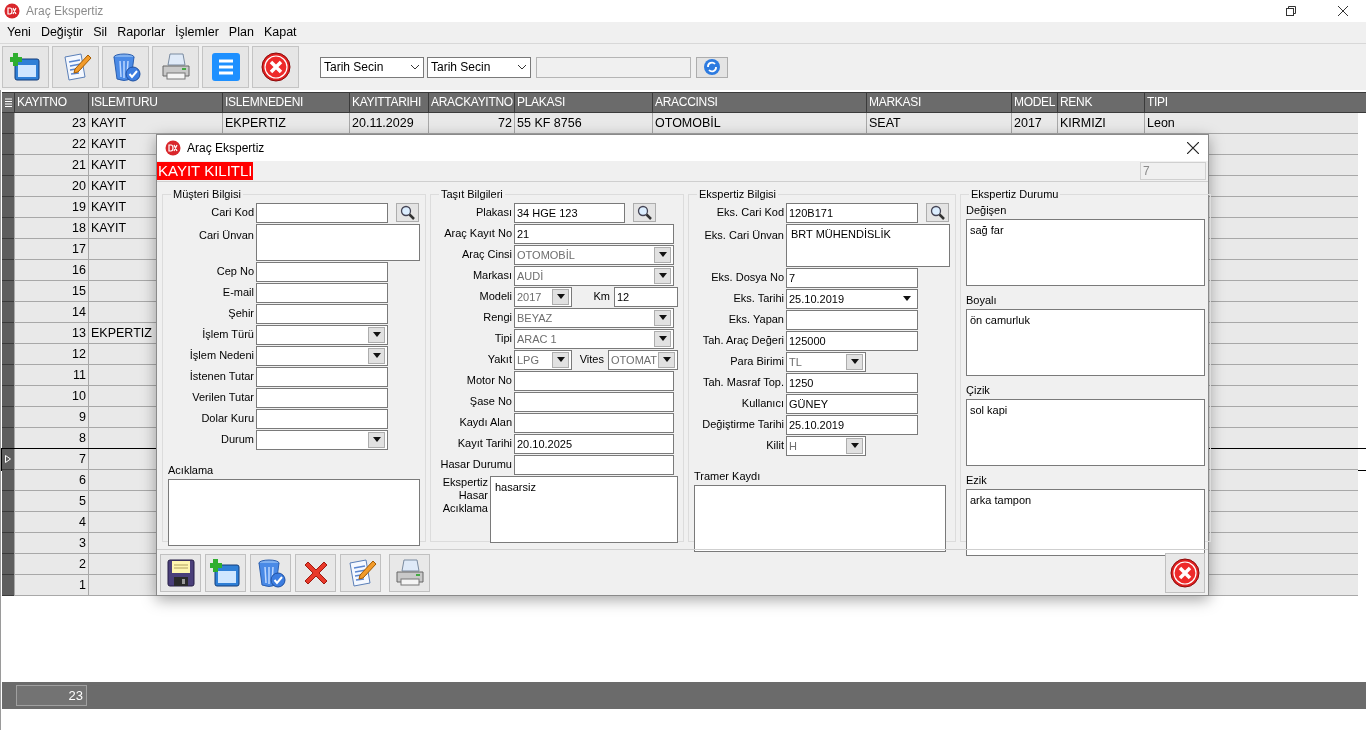  What do you see at coordinates (569, 212) in the screenshot?
I see `text-field: 34 HGE 123` at bounding box center [569, 212].